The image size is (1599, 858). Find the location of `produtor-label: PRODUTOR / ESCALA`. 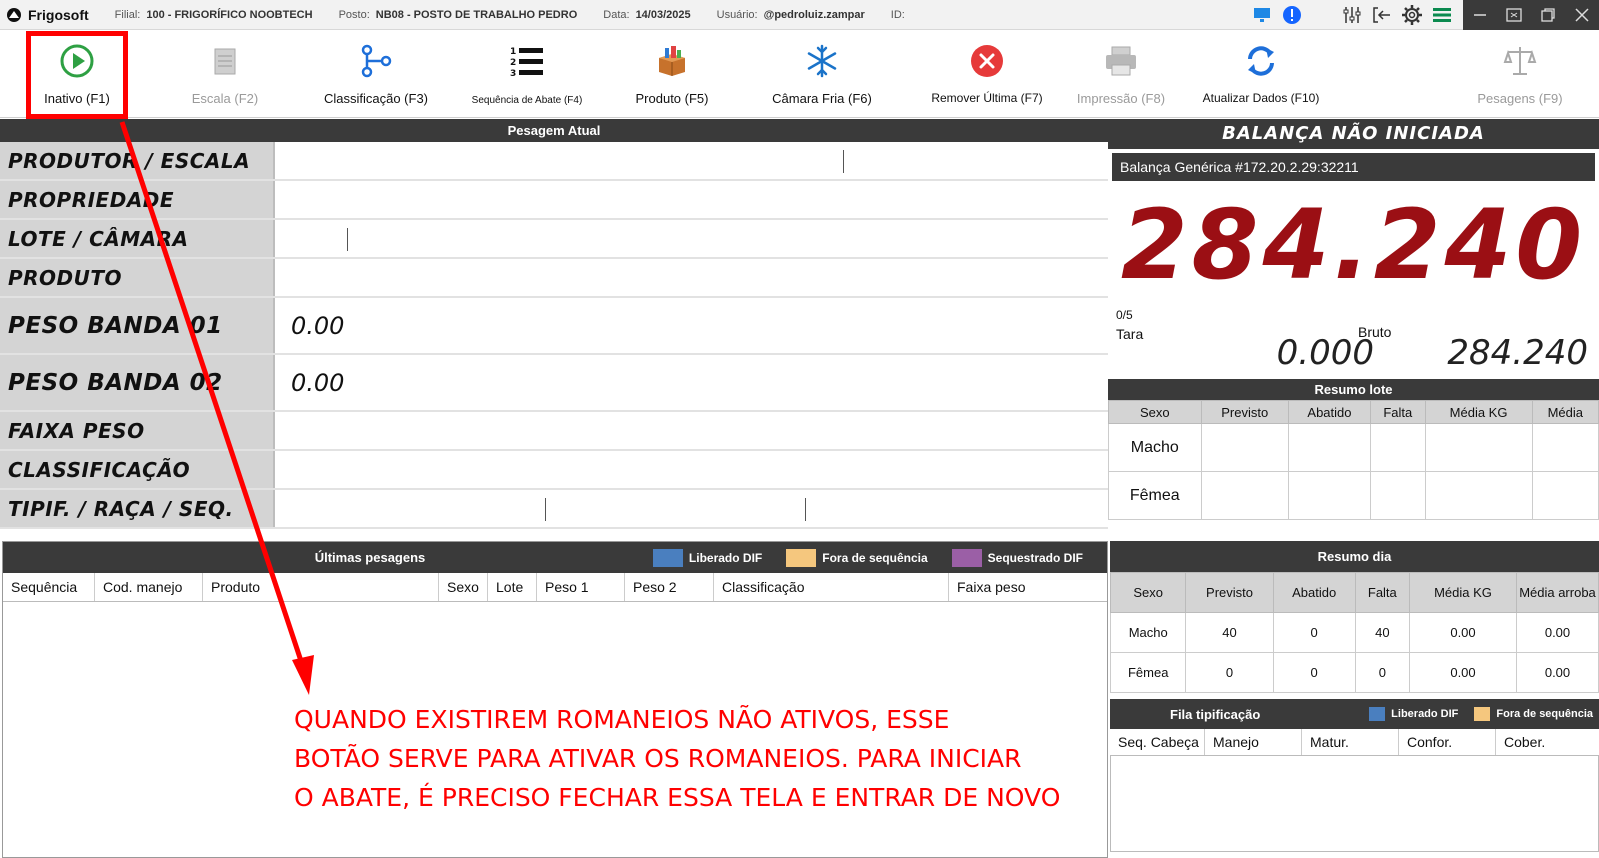

produtor-label: PRODUTOR / ESCALA is located at coordinates (137, 160).